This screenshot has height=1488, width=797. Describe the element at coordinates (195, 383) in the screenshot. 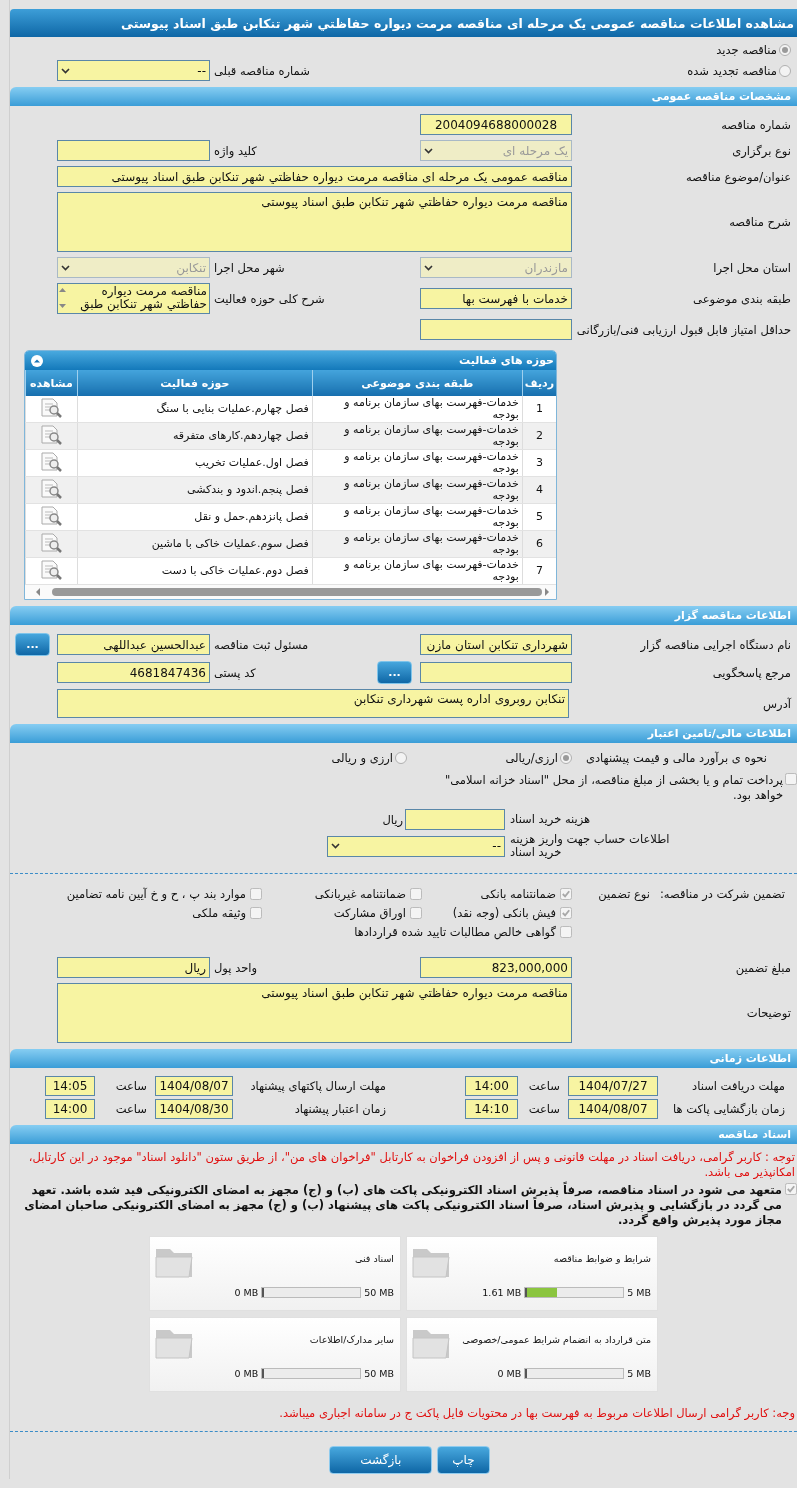

I see `column-header: حوزه فعالیت` at that location.